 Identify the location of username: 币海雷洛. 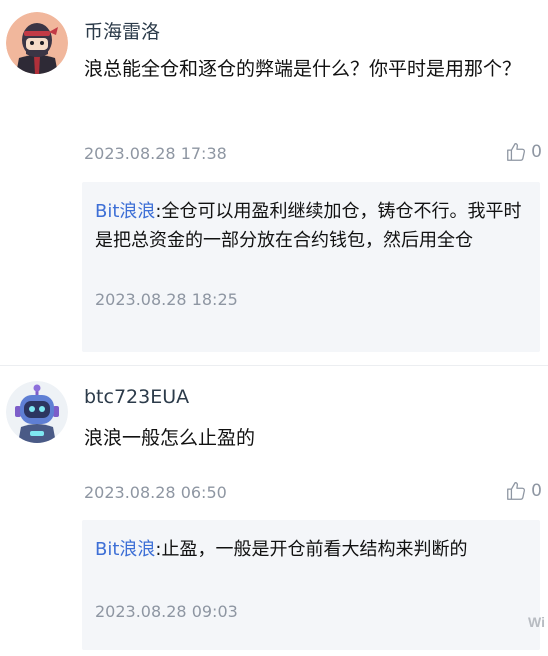
(122, 30).